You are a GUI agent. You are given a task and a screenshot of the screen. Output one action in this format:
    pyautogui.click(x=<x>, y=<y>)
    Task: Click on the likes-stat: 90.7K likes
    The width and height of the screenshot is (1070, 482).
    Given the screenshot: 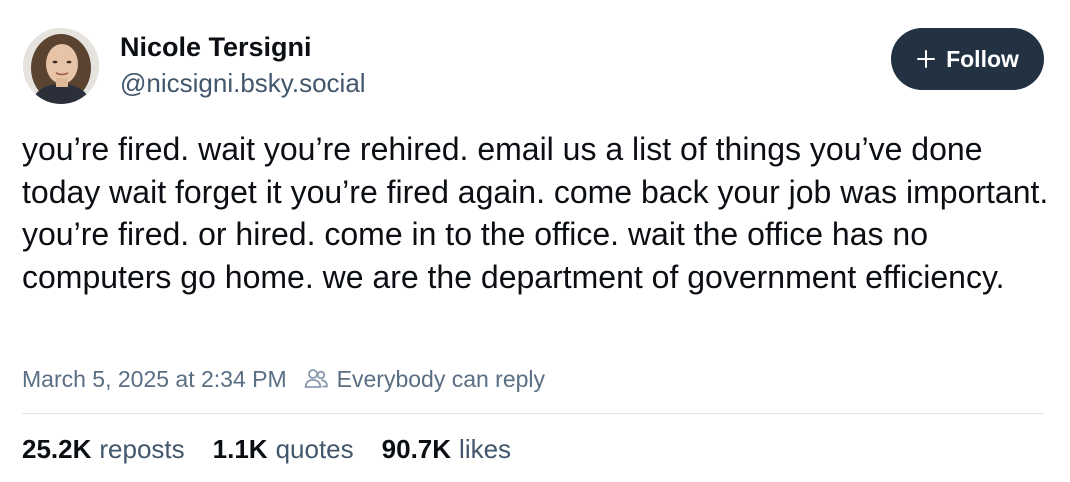 What is the action you would take?
    pyautogui.click(x=446, y=449)
    